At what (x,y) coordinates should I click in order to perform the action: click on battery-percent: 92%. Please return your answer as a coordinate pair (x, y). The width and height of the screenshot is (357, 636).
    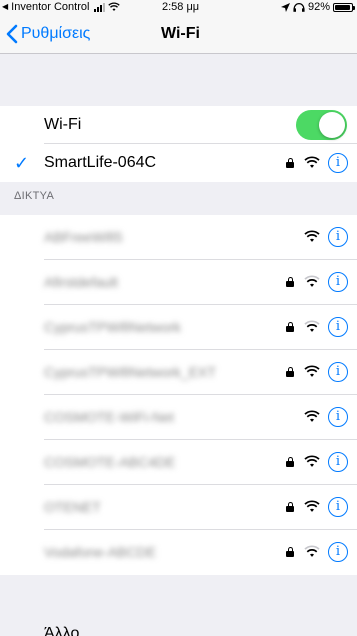
    Looking at the image, I should click on (318, 7).